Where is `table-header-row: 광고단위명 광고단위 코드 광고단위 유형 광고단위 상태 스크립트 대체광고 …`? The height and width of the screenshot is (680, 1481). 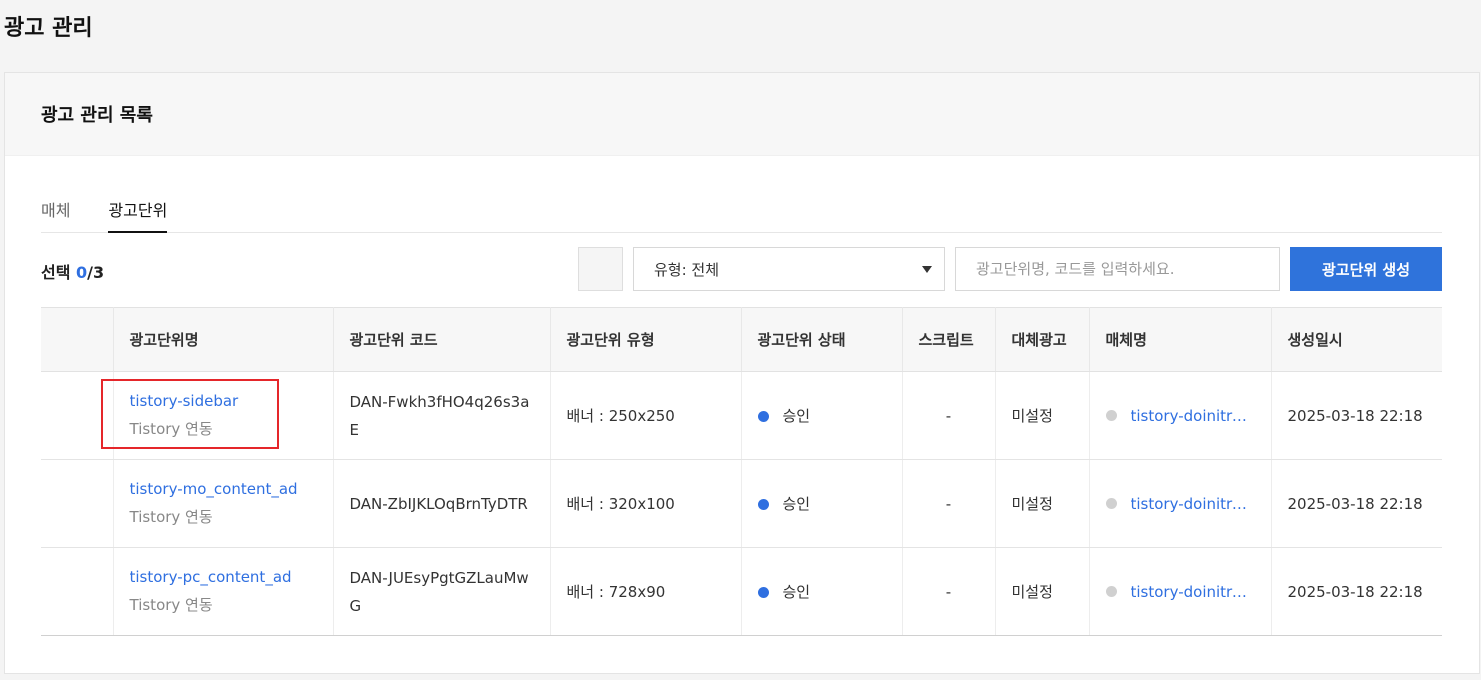 table-header-row: 광고단위명 광고단위 코드 광고단위 유형 광고단위 상태 스크립트 대체광고 … is located at coordinates (741, 339).